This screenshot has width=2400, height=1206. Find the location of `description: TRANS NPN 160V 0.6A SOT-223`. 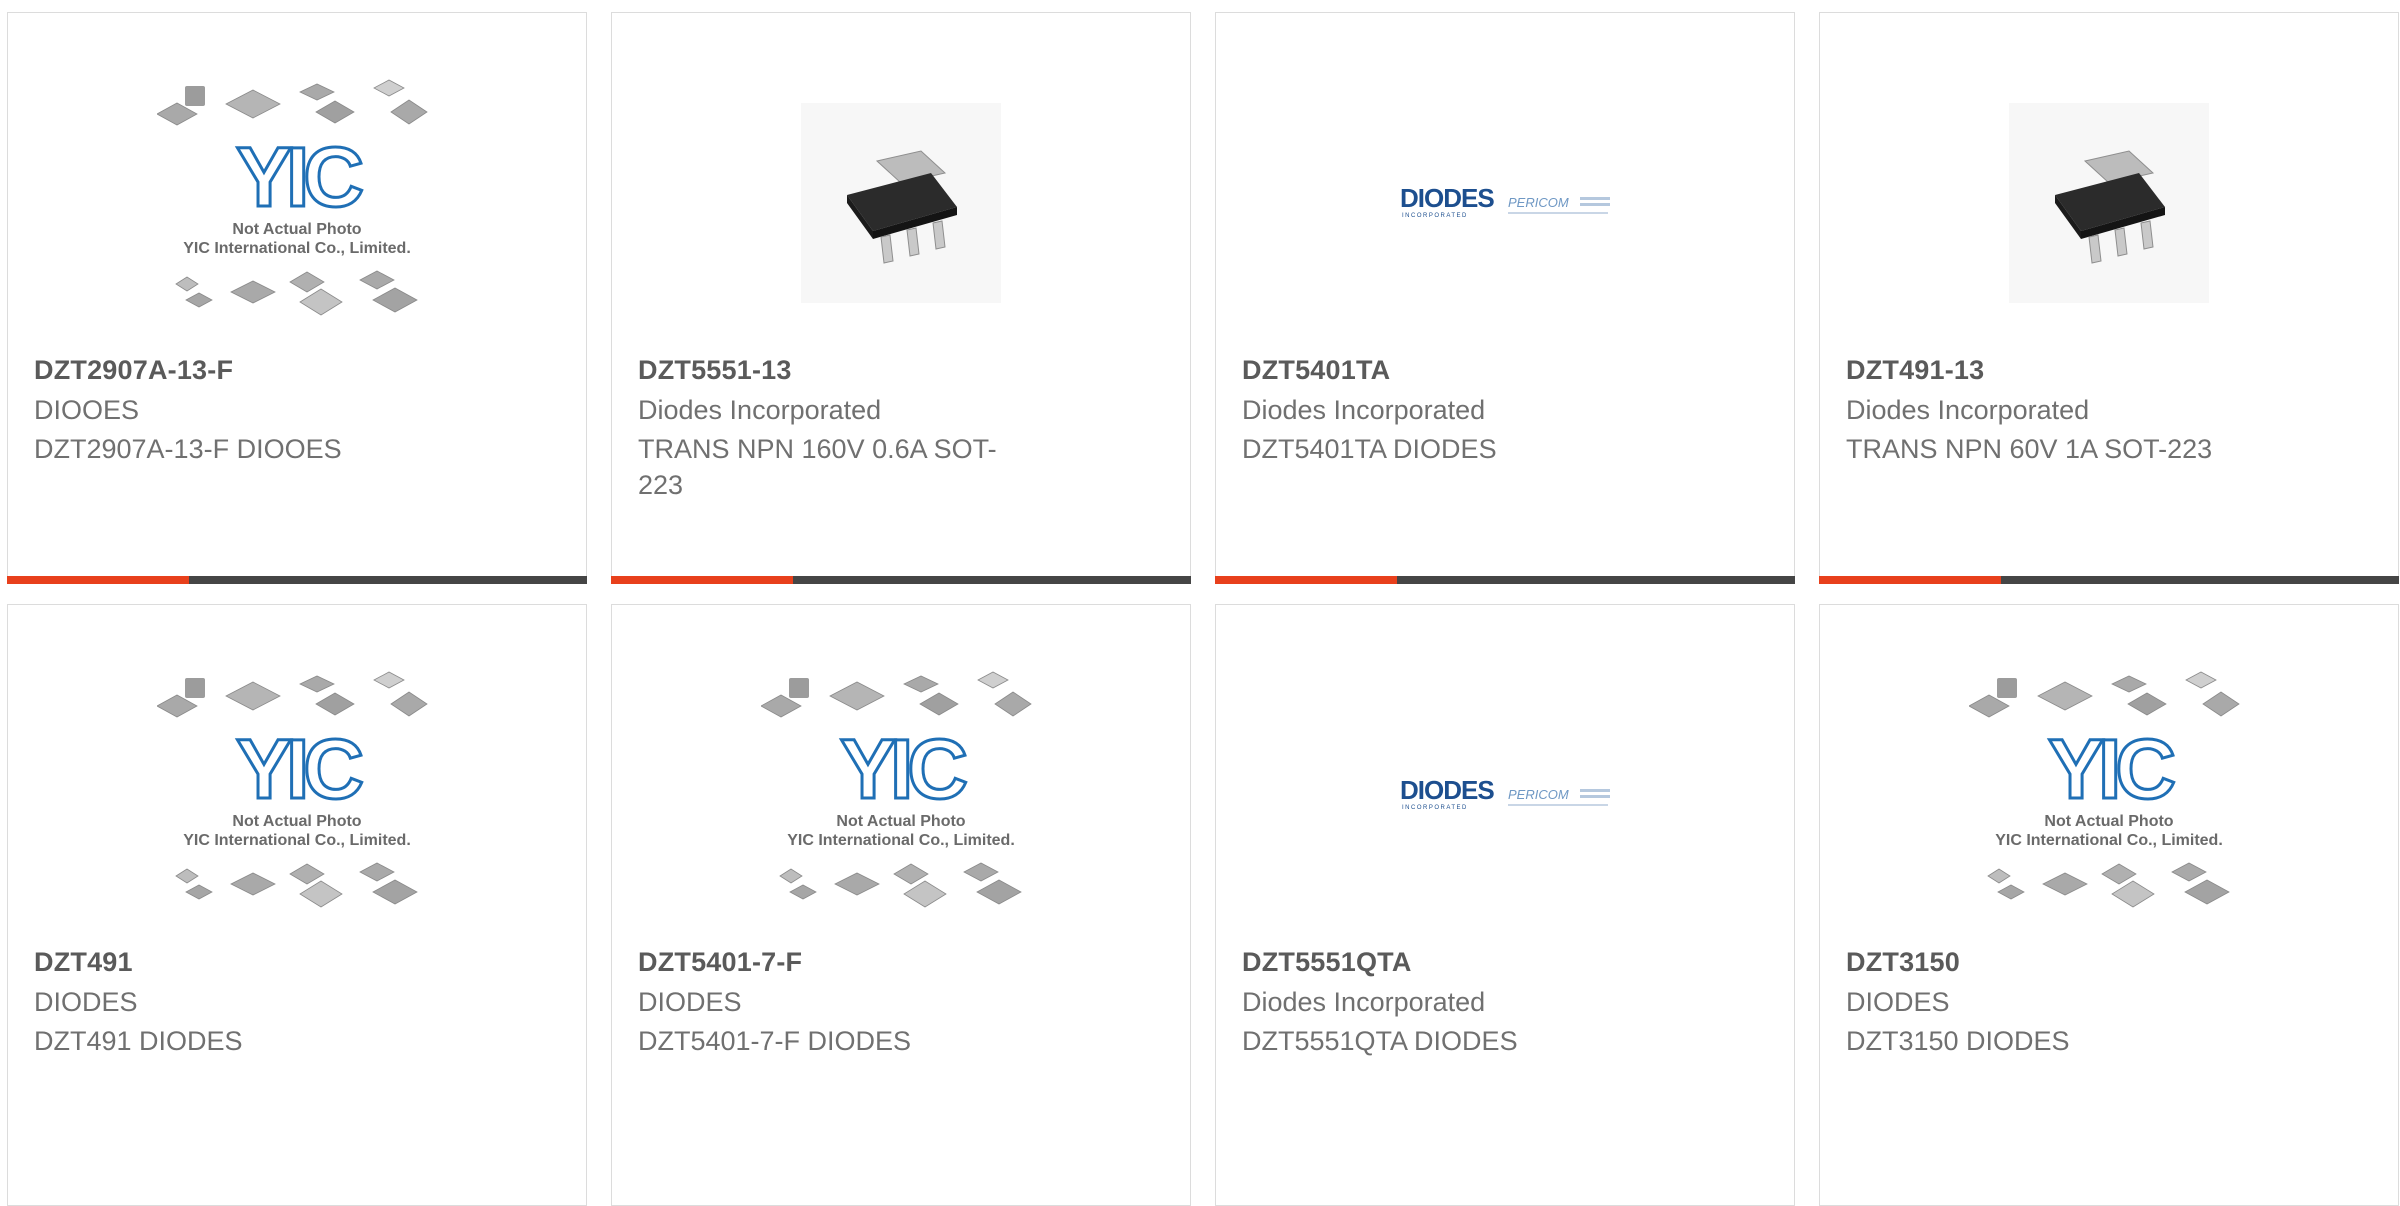

description: TRANS NPN 160V 0.6A SOT-223 is located at coordinates (817, 467).